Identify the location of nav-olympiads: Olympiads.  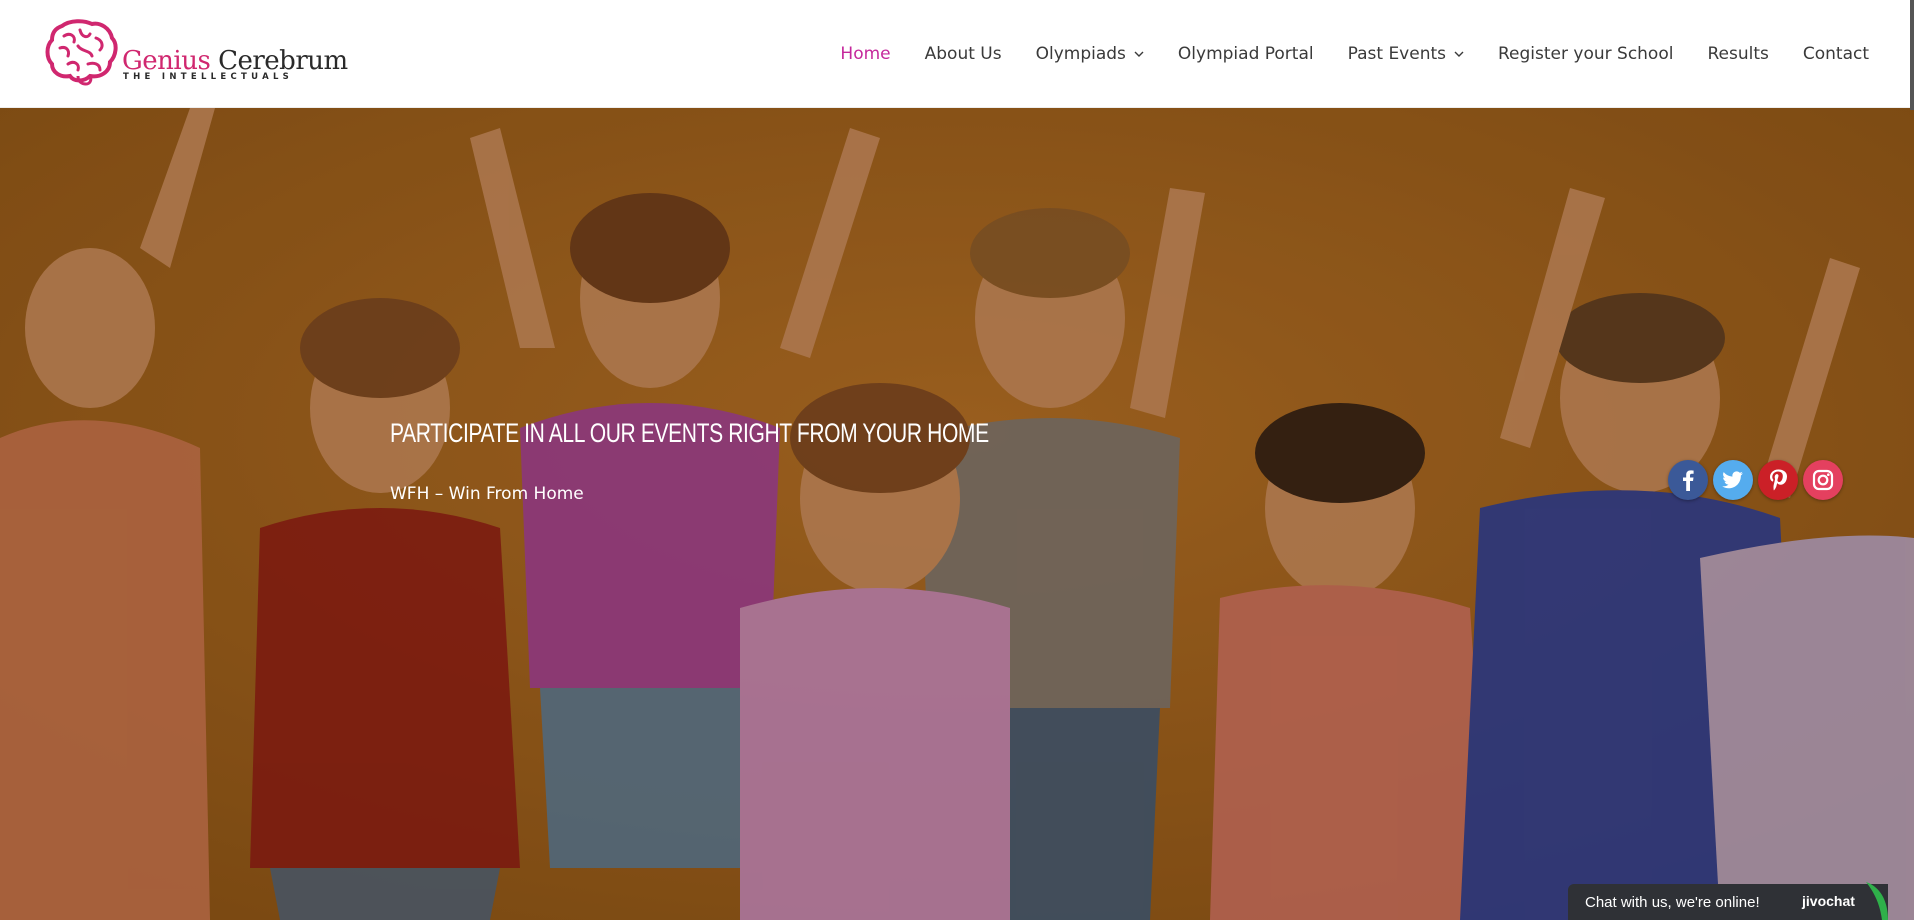
(1090, 54).